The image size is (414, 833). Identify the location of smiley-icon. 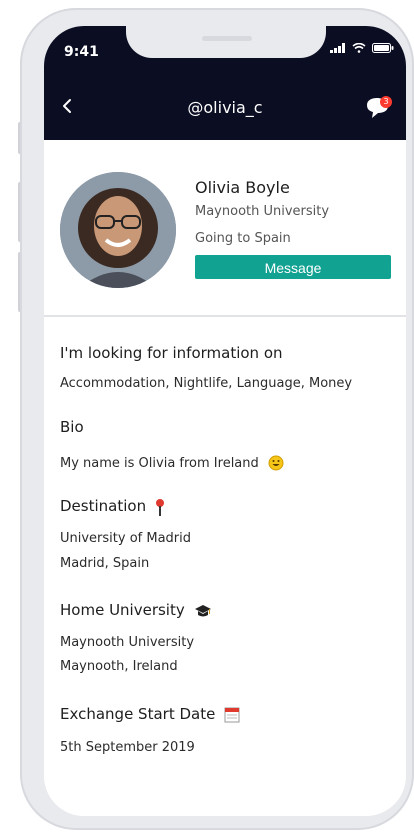
(276, 462).